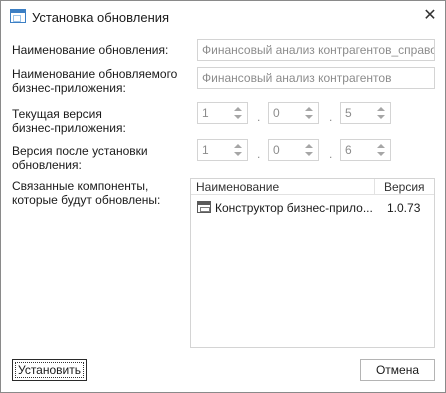 This screenshot has width=446, height=393. Describe the element at coordinates (397, 370) in the screenshot. I see `cancel-button: Отмена` at that location.